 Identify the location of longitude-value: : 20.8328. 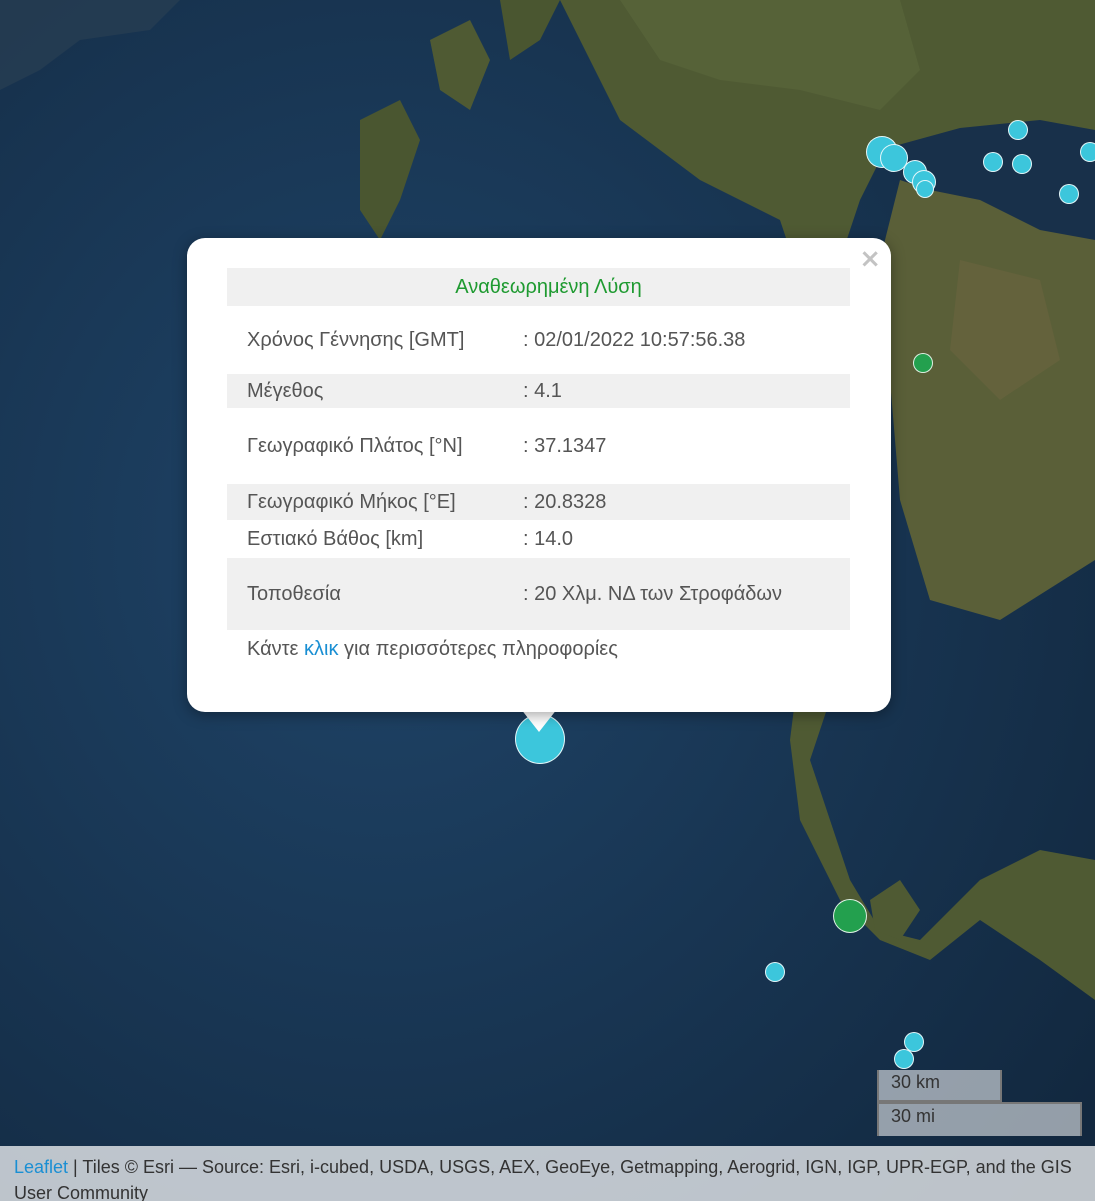
(682, 502).